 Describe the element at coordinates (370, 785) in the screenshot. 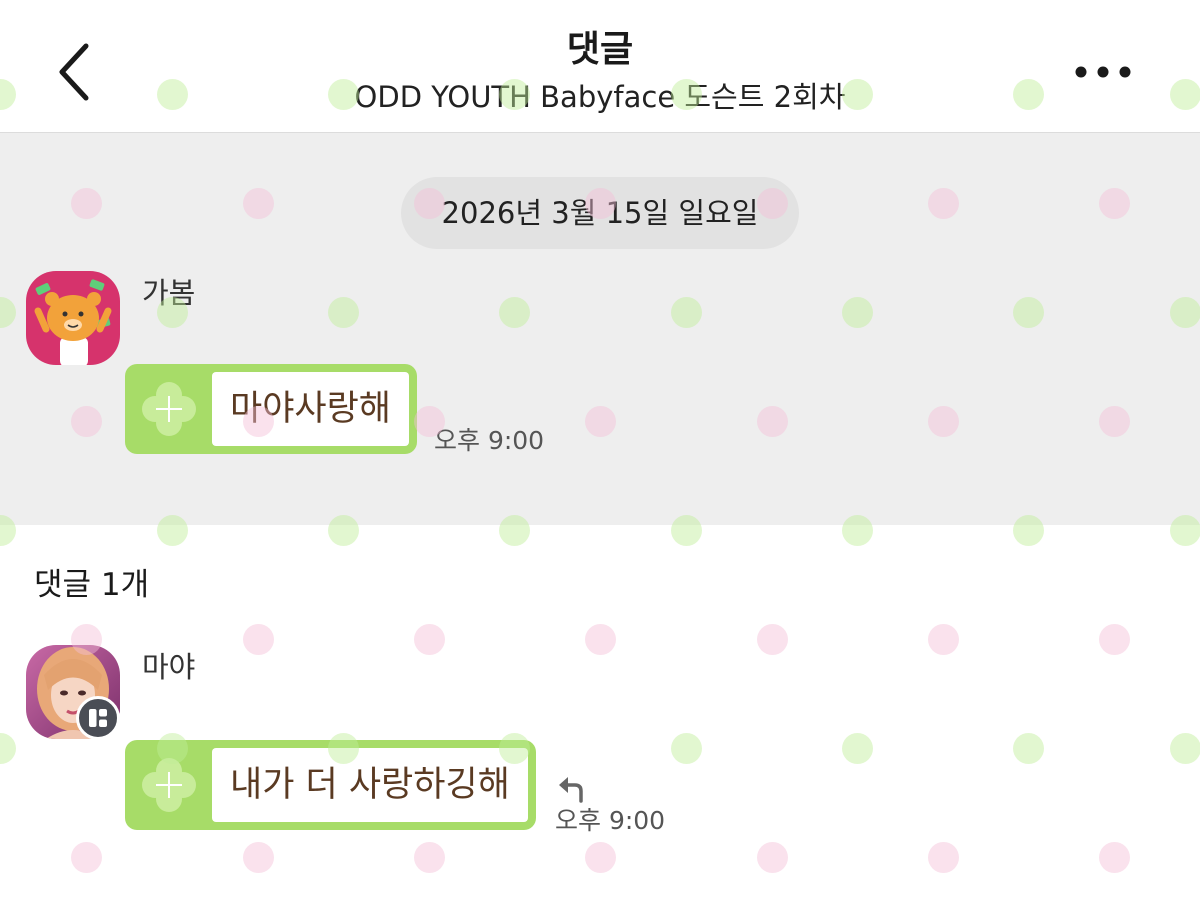

I see `comment-message-text: 내가 더 사랑하깅해` at that location.